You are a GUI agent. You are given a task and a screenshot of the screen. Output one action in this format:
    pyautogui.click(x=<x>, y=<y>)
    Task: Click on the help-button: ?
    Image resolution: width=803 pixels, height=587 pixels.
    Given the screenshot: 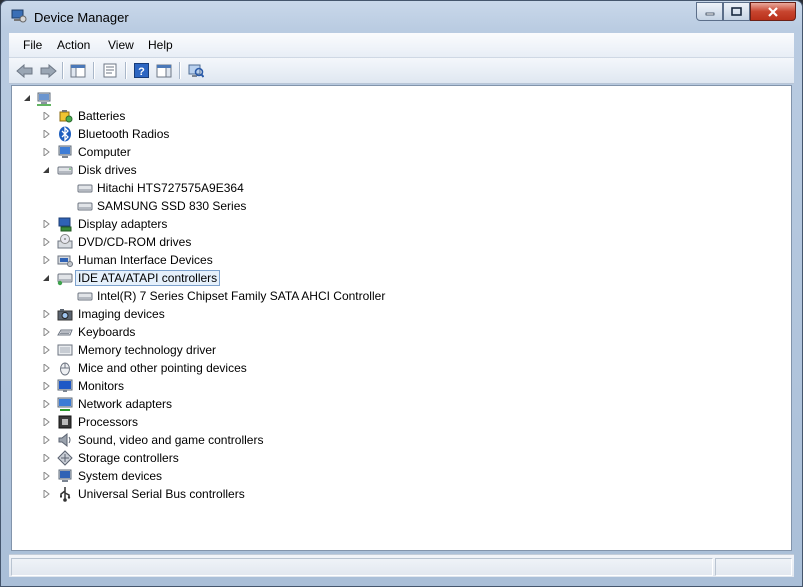 What is the action you would take?
    pyautogui.click(x=141, y=70)
    